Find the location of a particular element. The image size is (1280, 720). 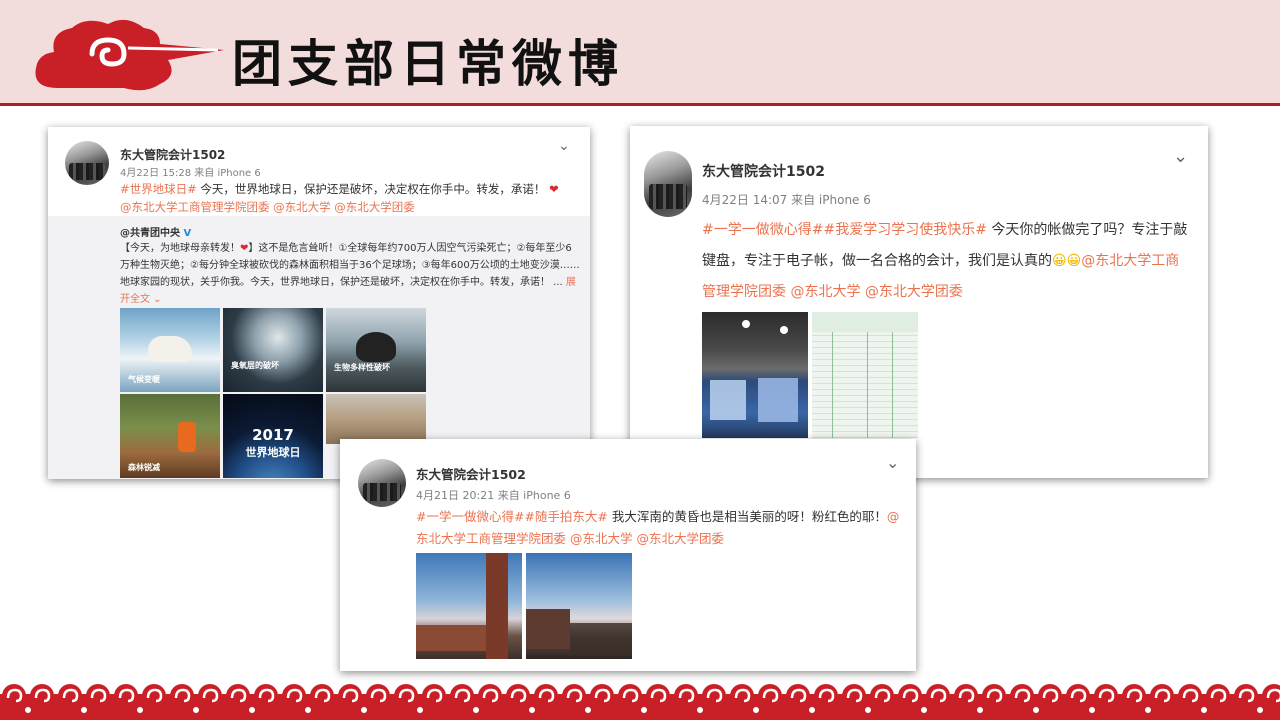

image-year: 2017 is located at coordinates (273, 435).